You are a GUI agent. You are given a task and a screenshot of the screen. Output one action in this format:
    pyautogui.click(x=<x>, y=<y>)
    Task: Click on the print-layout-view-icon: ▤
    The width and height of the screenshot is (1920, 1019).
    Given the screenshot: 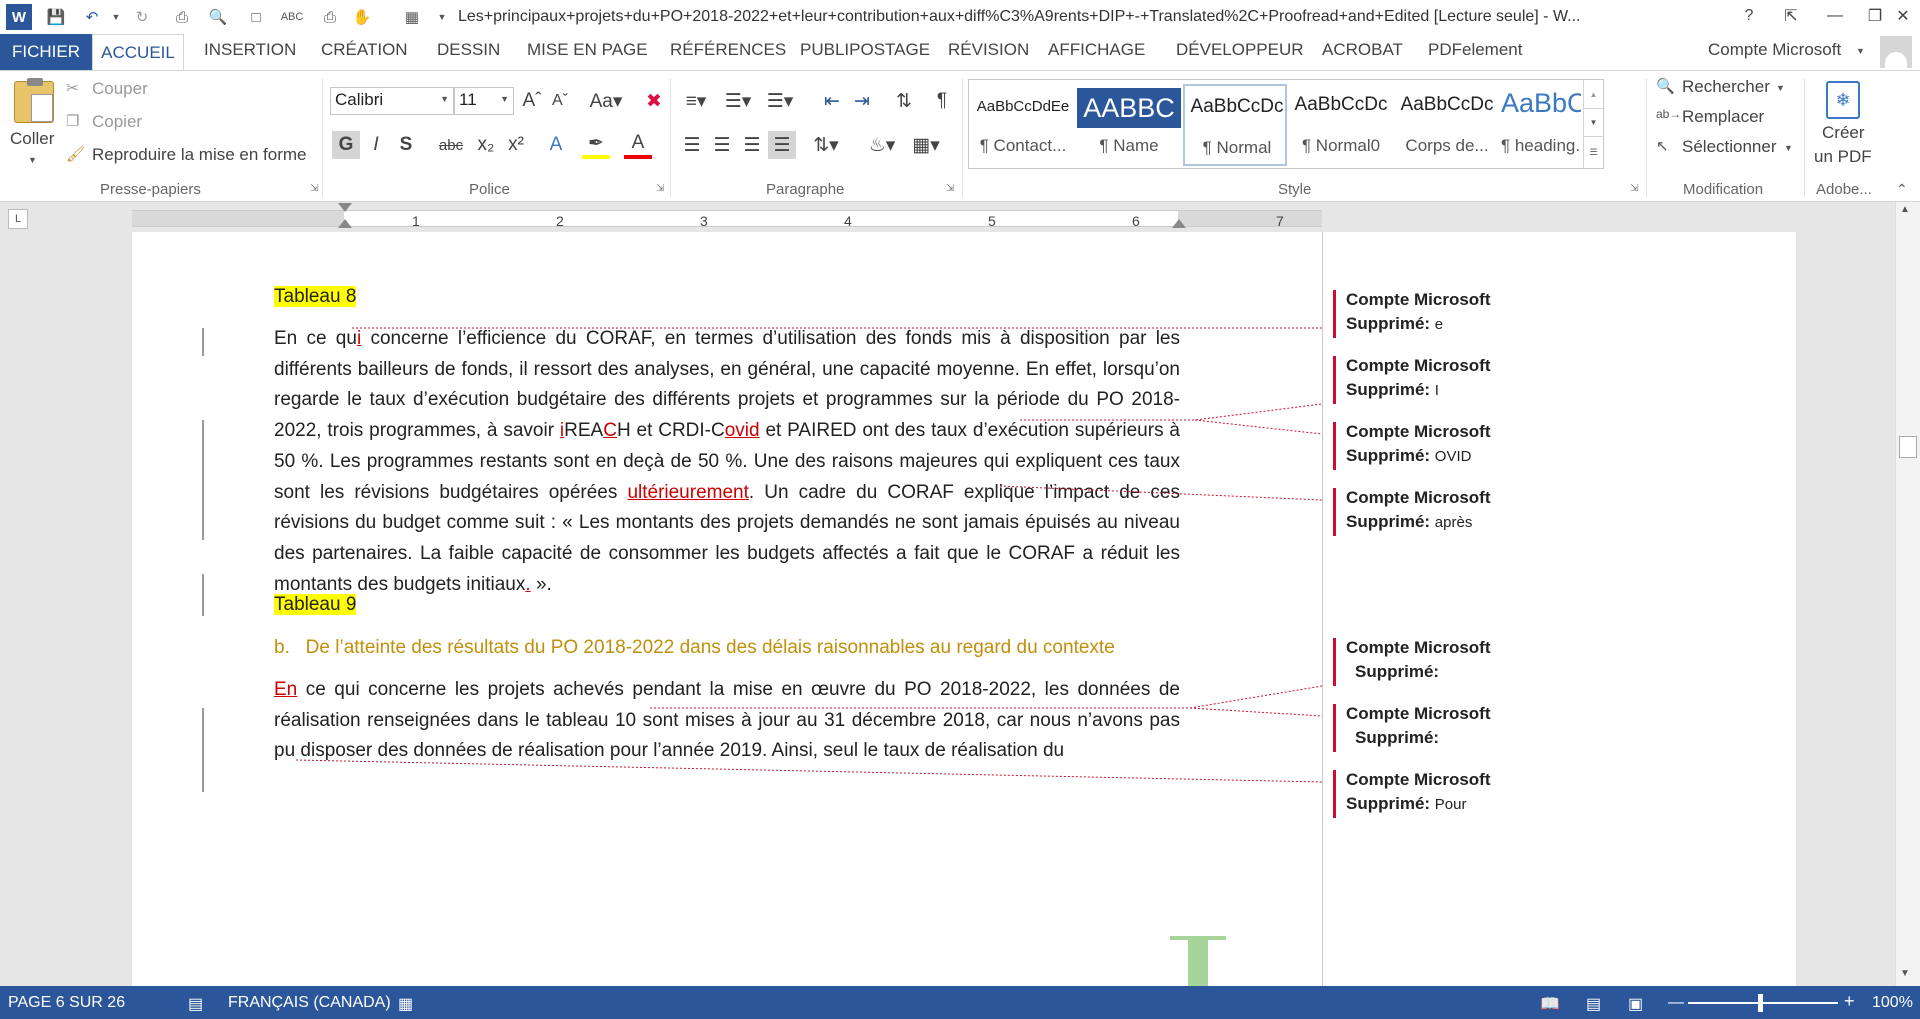 What is the action you would take?
    pyautogui.click(x=1593, y=1004)
    